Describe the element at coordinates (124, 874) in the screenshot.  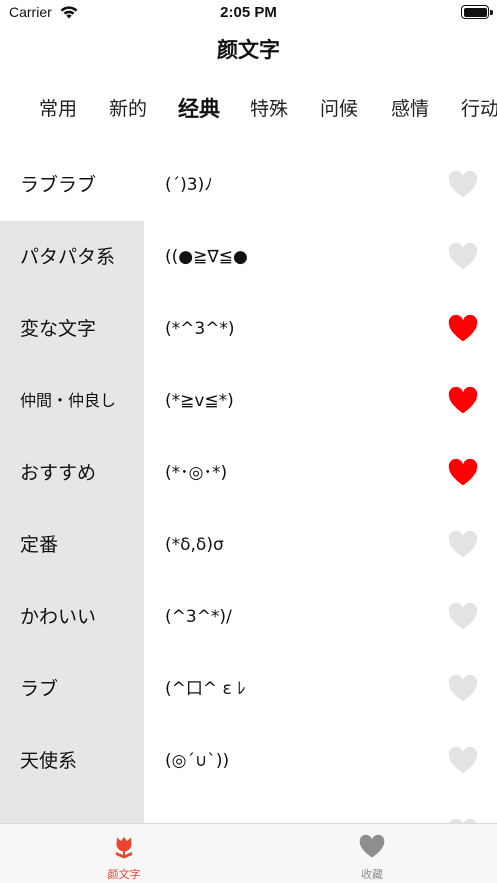
I see `tab-bar-label: 颜文字` at that location.